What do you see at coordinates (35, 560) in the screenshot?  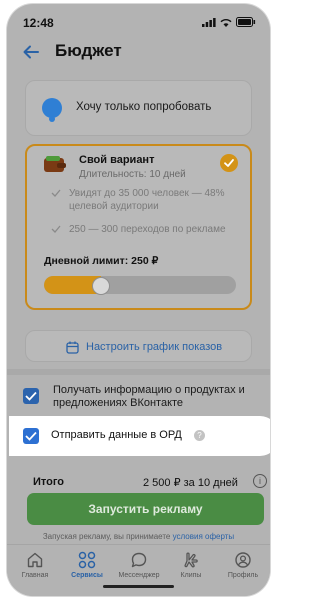 I see `home-icon` at bounding box center [35, 560].